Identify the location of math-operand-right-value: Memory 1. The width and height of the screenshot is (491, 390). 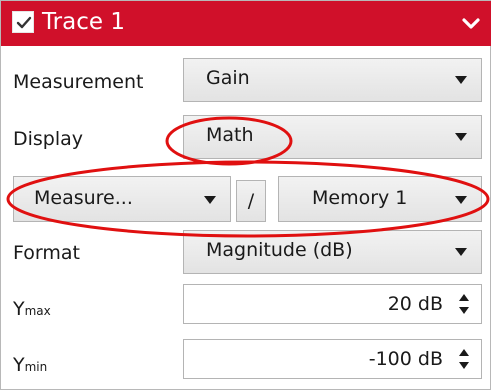
(360, 198).